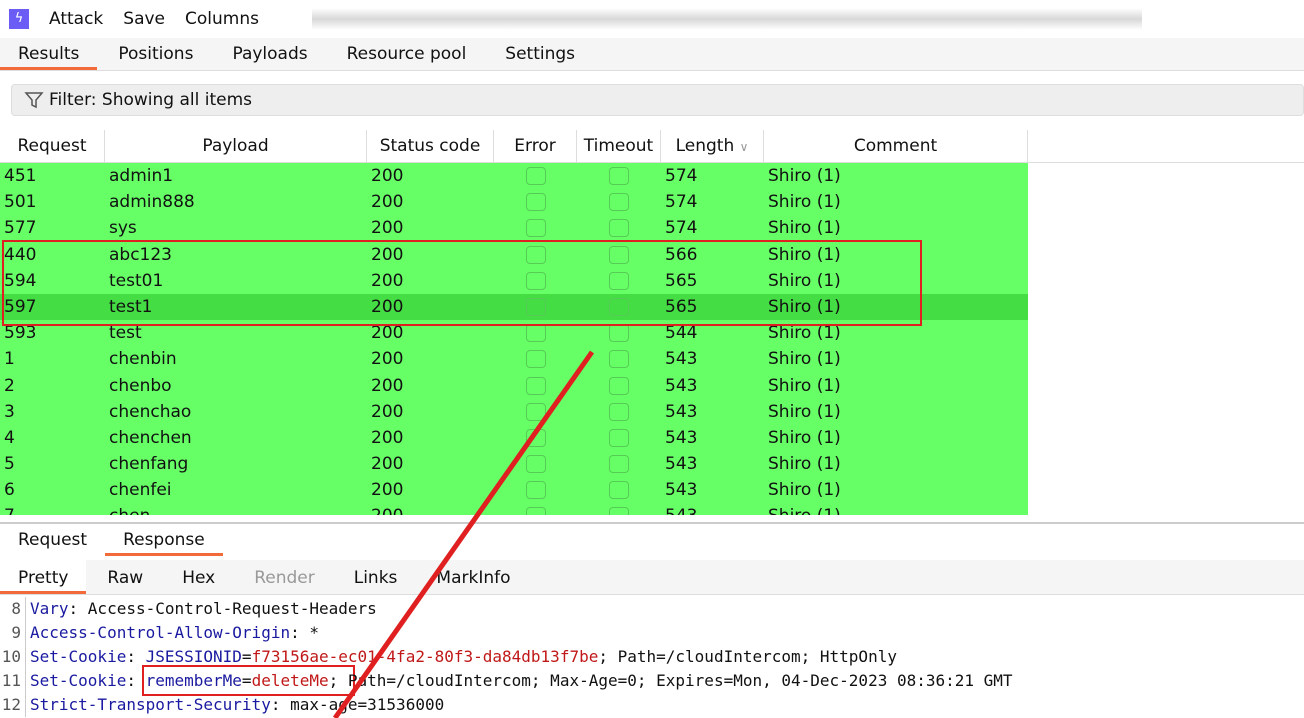 Image resolution: width=1304 pixels, height=718 pixels. Describe the element at coordinates (652, 539) in the screenshot. I see `message-tabs: Request Response` at that location.